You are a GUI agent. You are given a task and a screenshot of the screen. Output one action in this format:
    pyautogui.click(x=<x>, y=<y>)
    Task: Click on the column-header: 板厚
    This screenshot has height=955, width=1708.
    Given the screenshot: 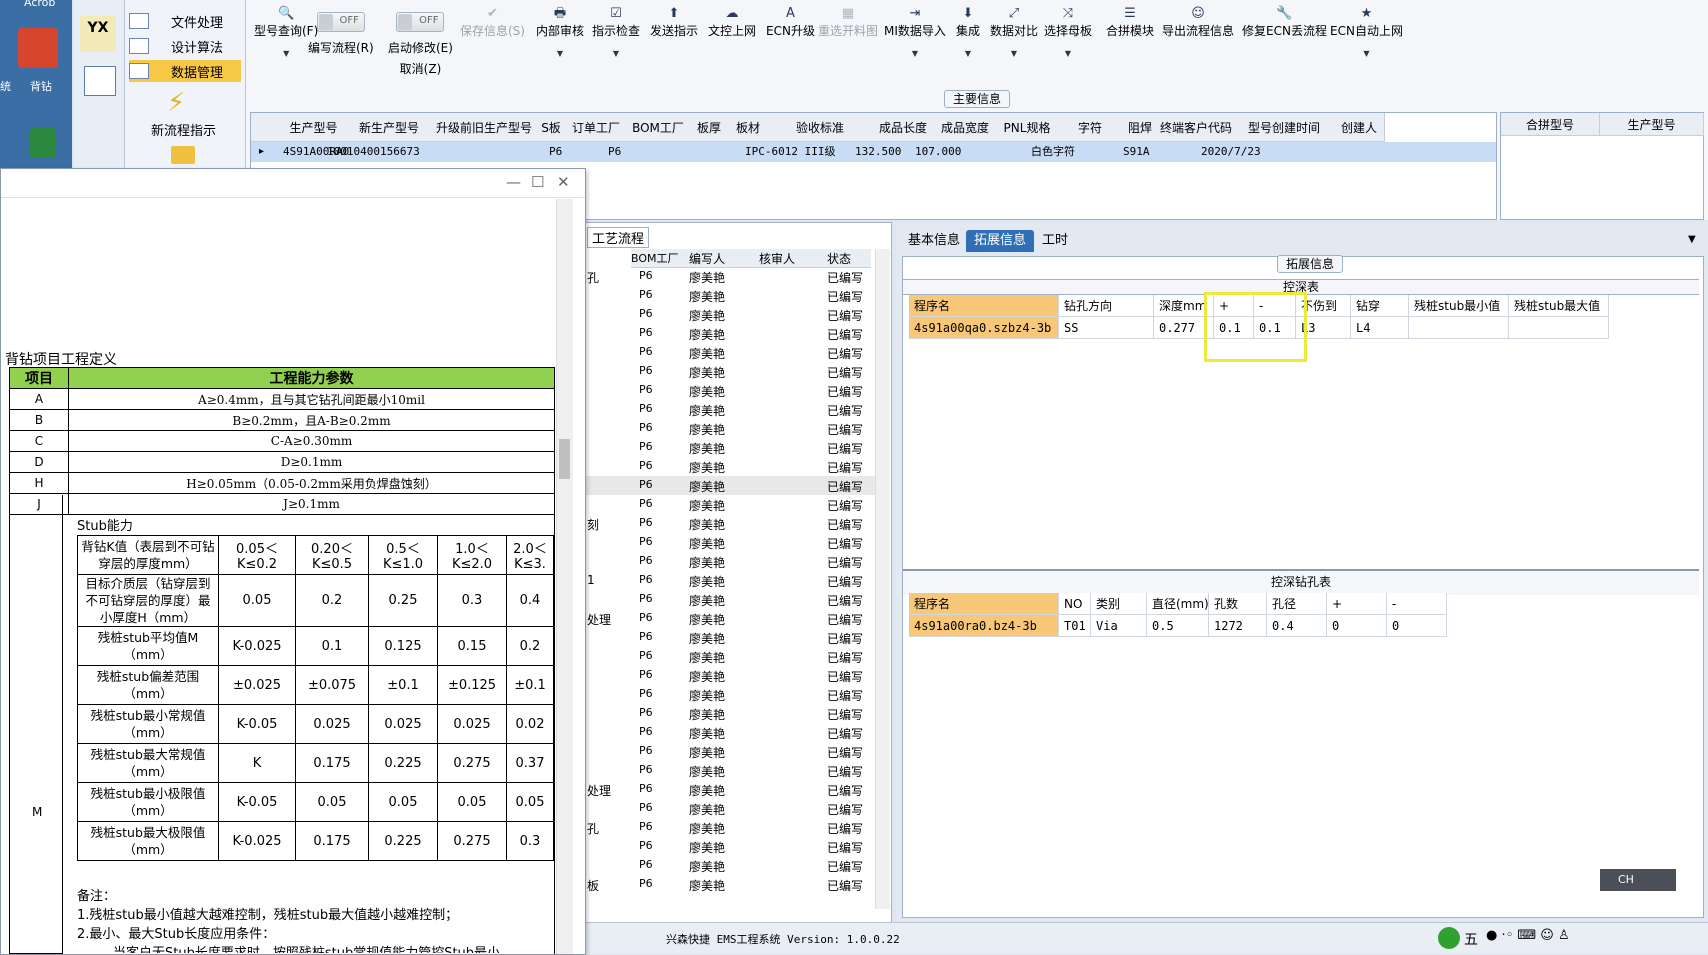 What is the action you would take?
    pyautogui.click(x=709, y=127)
    